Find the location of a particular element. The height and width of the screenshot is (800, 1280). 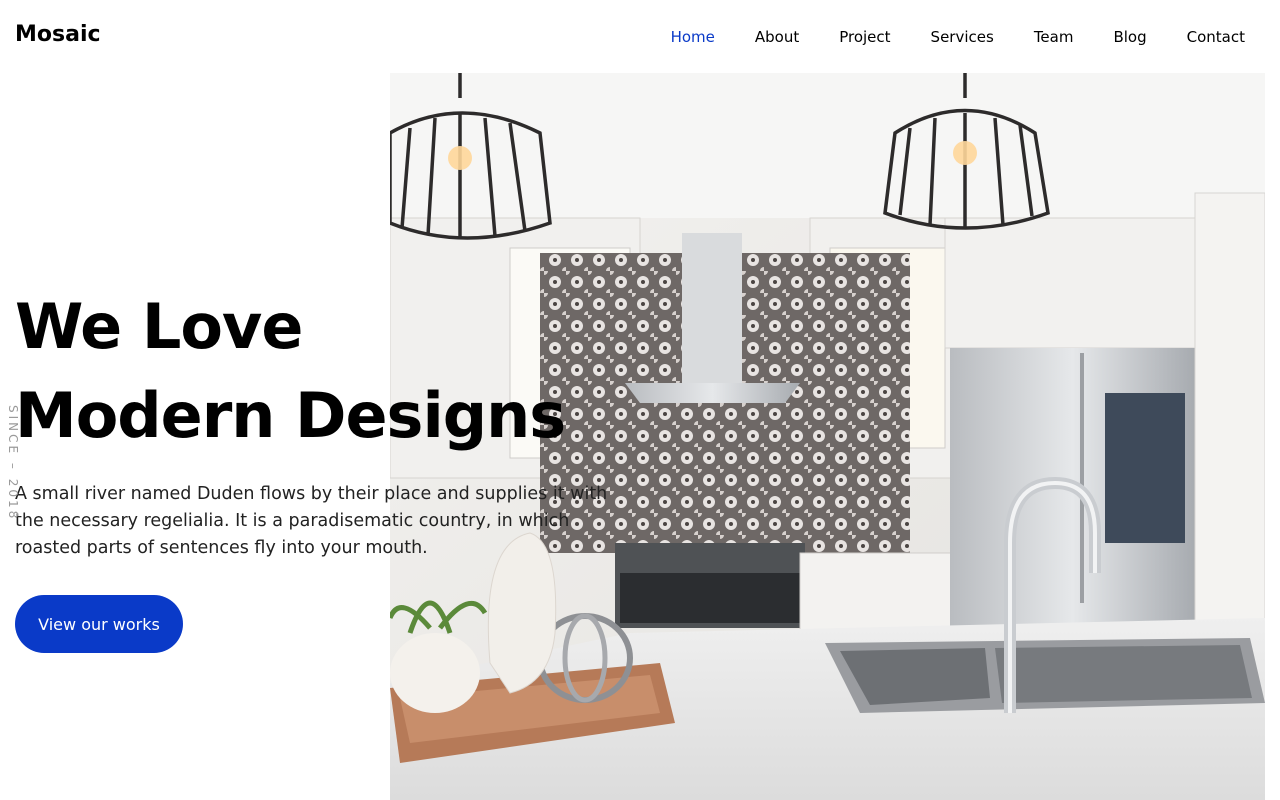

since-label: SINCE – 2018 is located at coordinates (13, 463).